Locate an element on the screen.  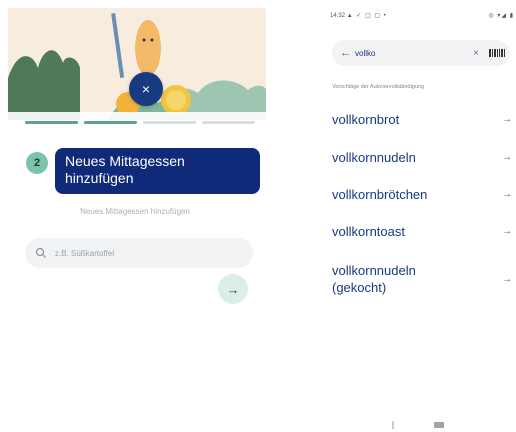
autocomplete-search-bar: ← × is located at coordinates (421, 53).